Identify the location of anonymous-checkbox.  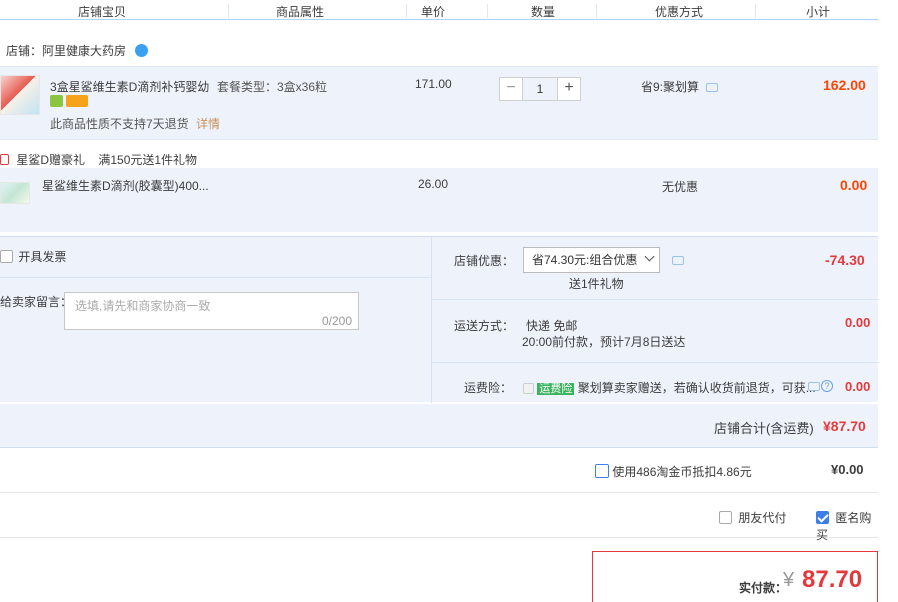
(822, 517).